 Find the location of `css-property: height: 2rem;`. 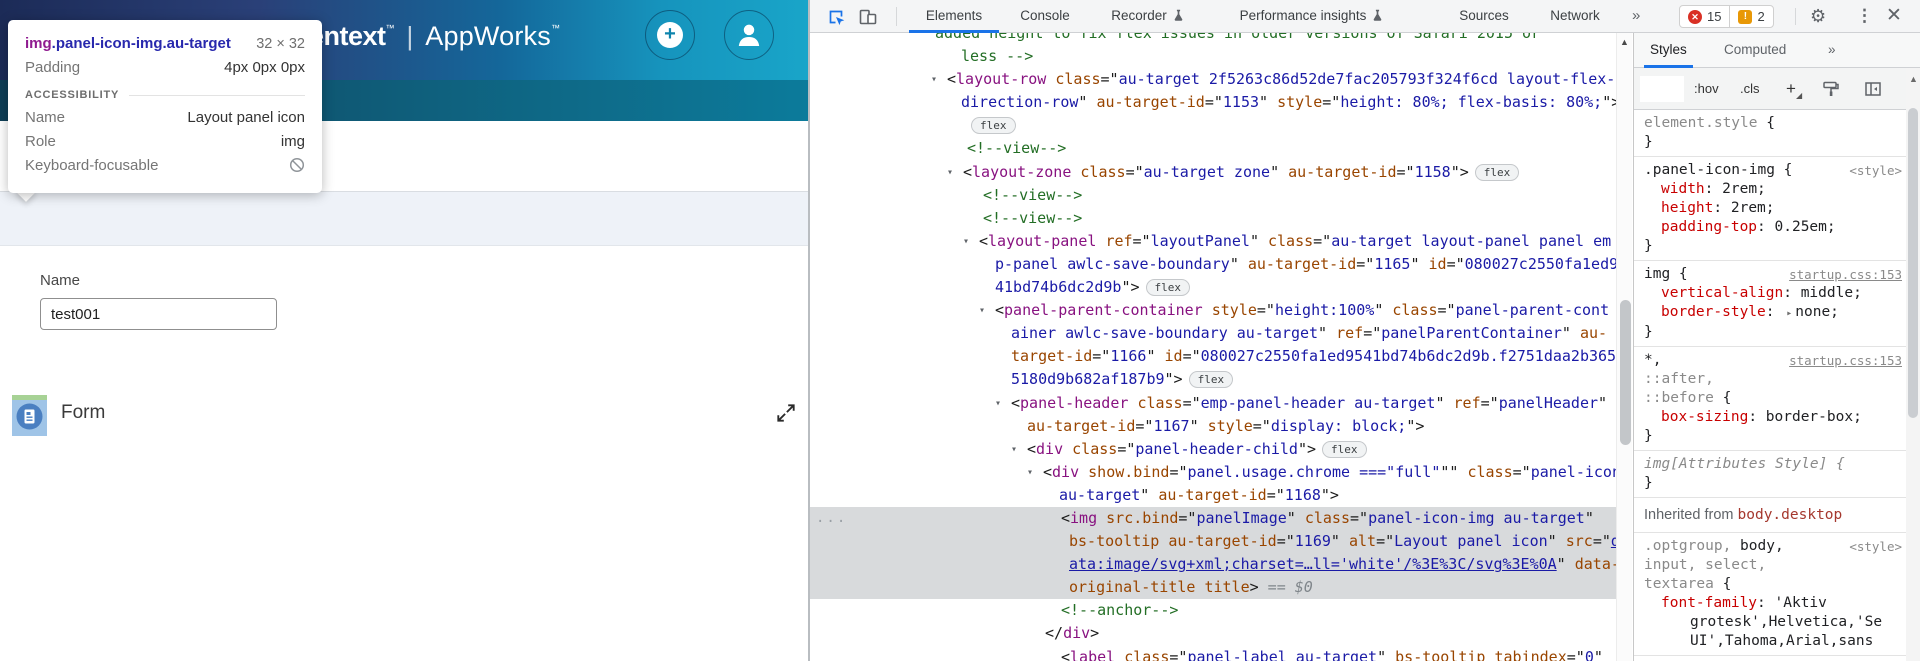

css-property: height: 2rem; is located at coordinates (1770, 208).